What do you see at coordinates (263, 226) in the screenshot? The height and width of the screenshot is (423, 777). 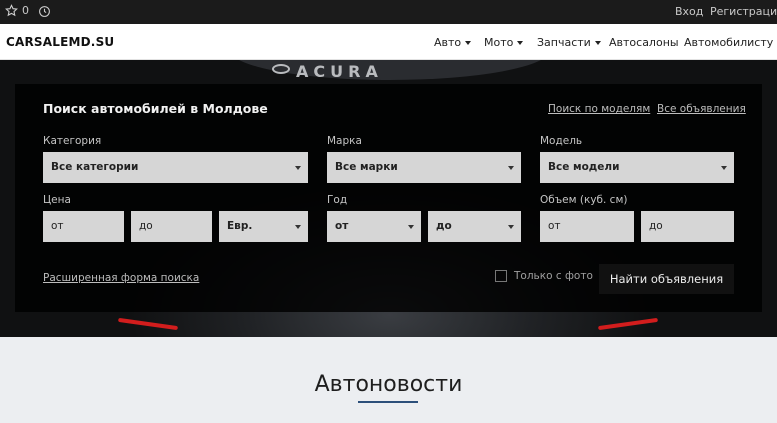 I see `currency-select: Евр.` at bounding box center [263, 226].